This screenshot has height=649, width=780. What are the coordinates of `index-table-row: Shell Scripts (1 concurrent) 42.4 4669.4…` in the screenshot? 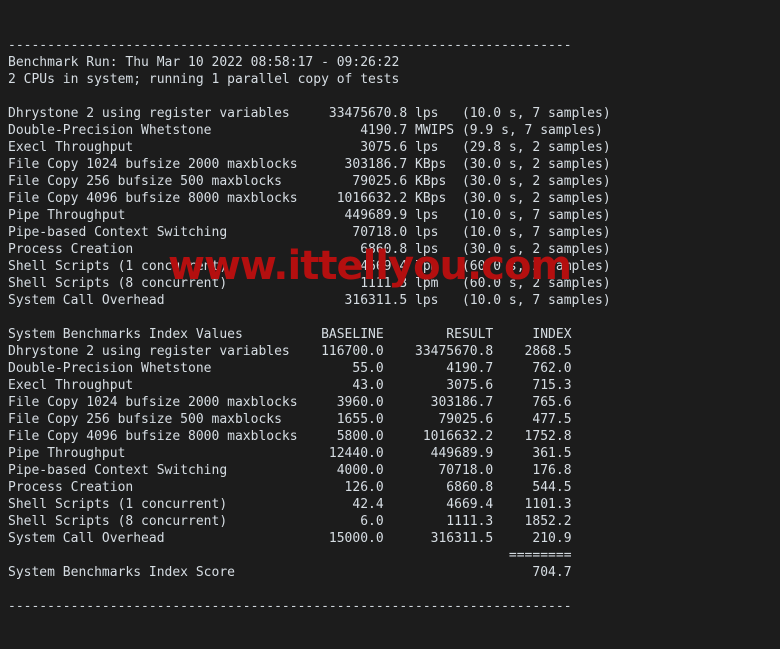 It's located at (290, 504).